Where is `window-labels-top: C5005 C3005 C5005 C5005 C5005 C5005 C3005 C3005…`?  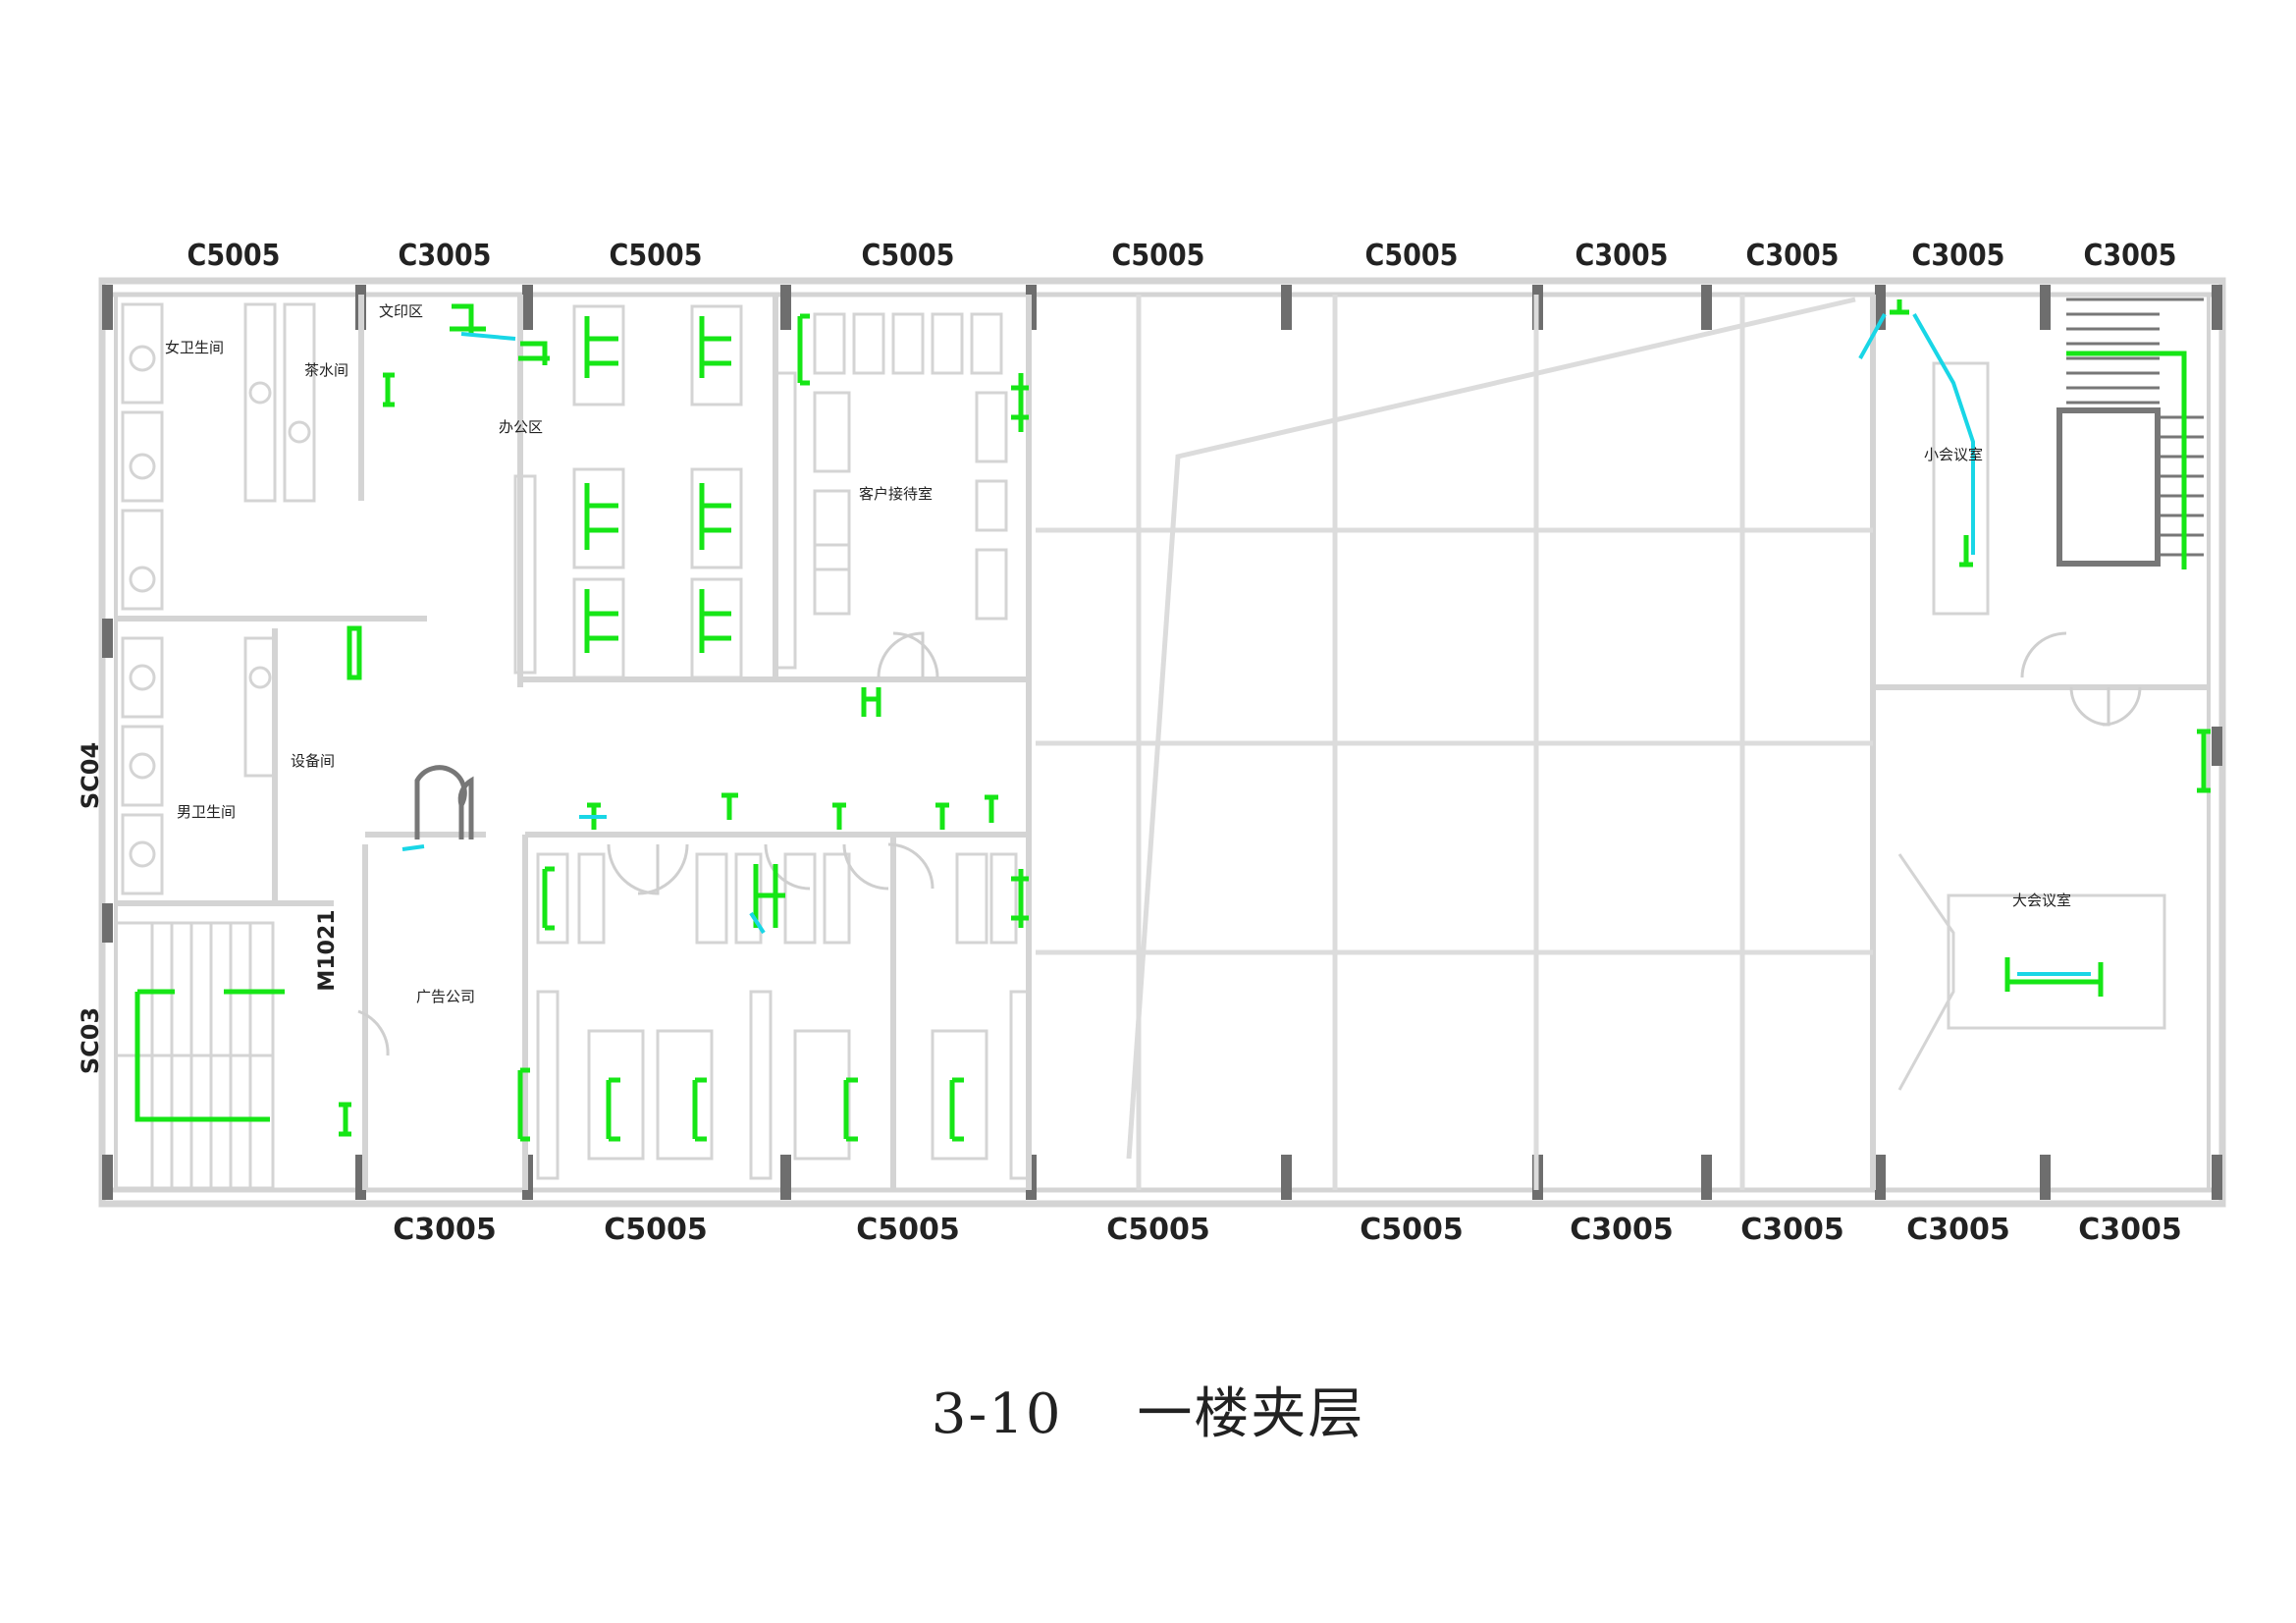 window-labels-top: C5005 C3005 C5005 C5005 C5005 C5005 C3005 C3005… is located at coordinates (1182, 256).